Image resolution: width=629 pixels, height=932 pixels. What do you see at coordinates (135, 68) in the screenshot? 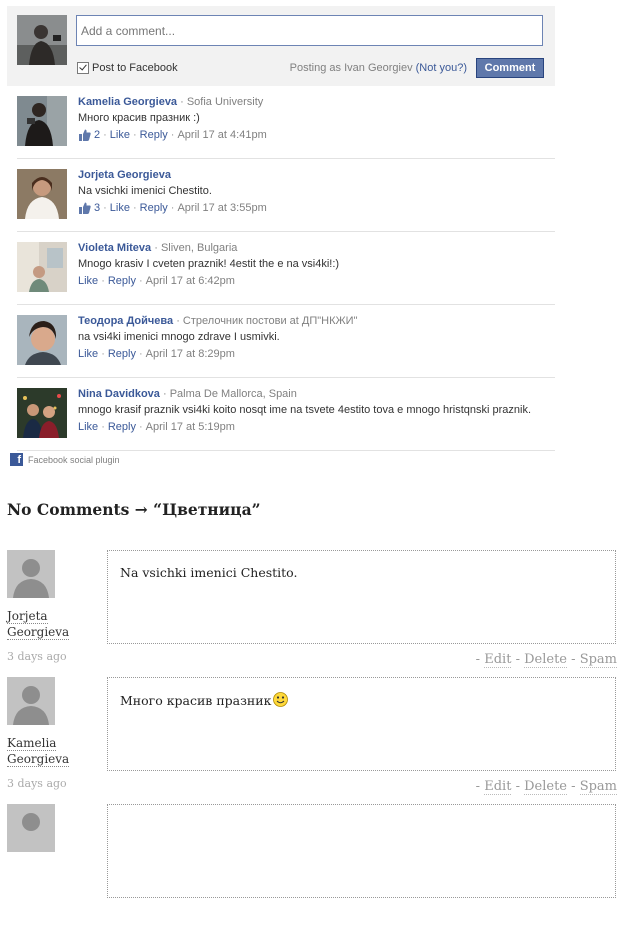
I see `post-to-facebook-label: Post to Facebook` at bounding box center [135, 68].